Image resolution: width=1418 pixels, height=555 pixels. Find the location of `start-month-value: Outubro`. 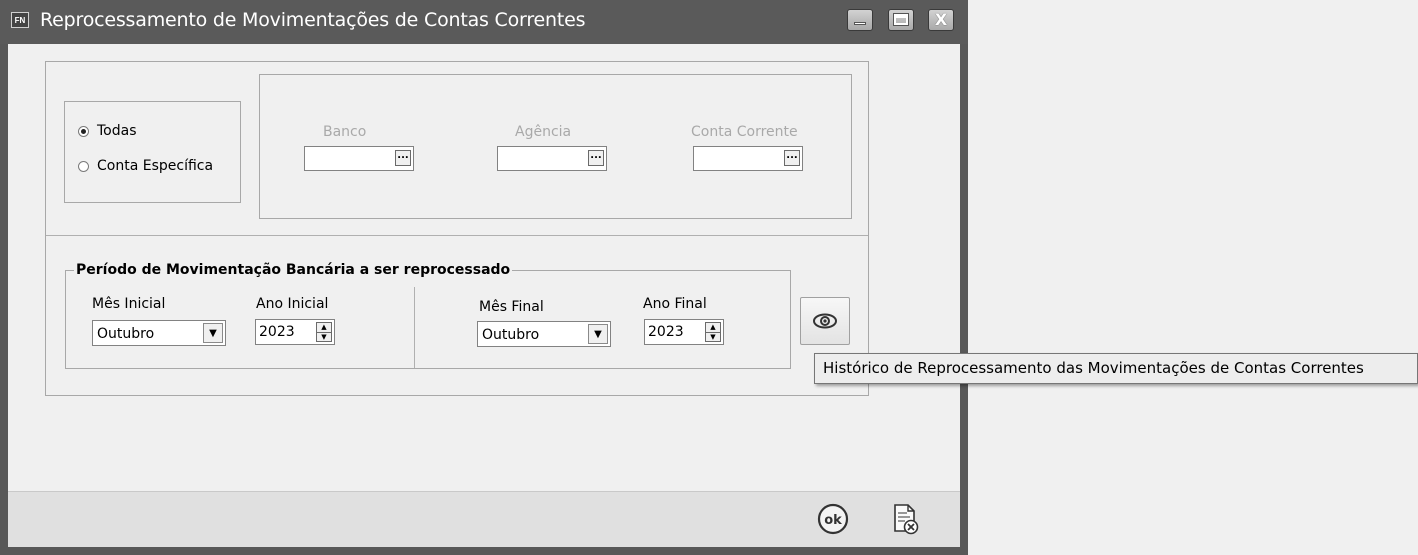

start-month-value: Outubro is located at coordinates (126, 334).